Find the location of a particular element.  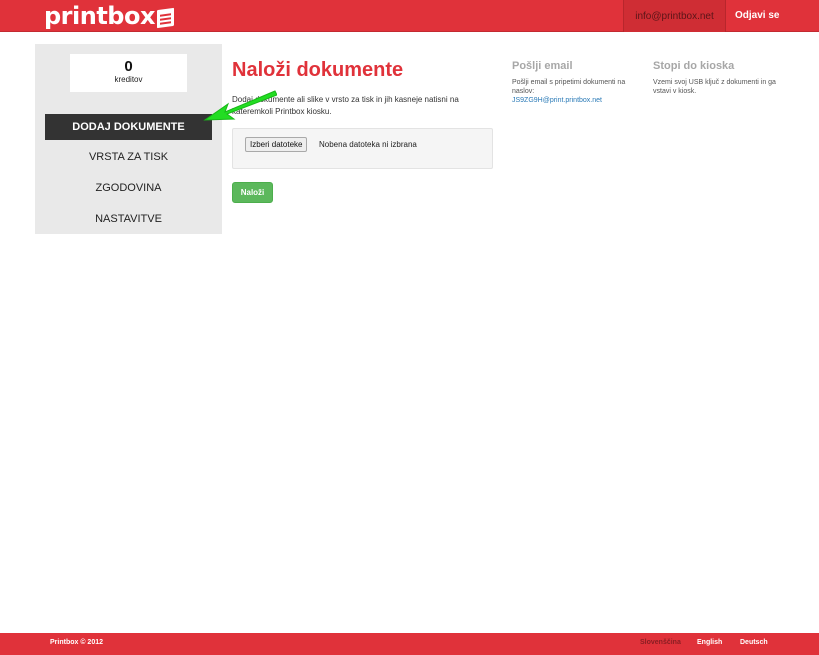

lang-german: Deutsch is located at coordinates (754, 642).